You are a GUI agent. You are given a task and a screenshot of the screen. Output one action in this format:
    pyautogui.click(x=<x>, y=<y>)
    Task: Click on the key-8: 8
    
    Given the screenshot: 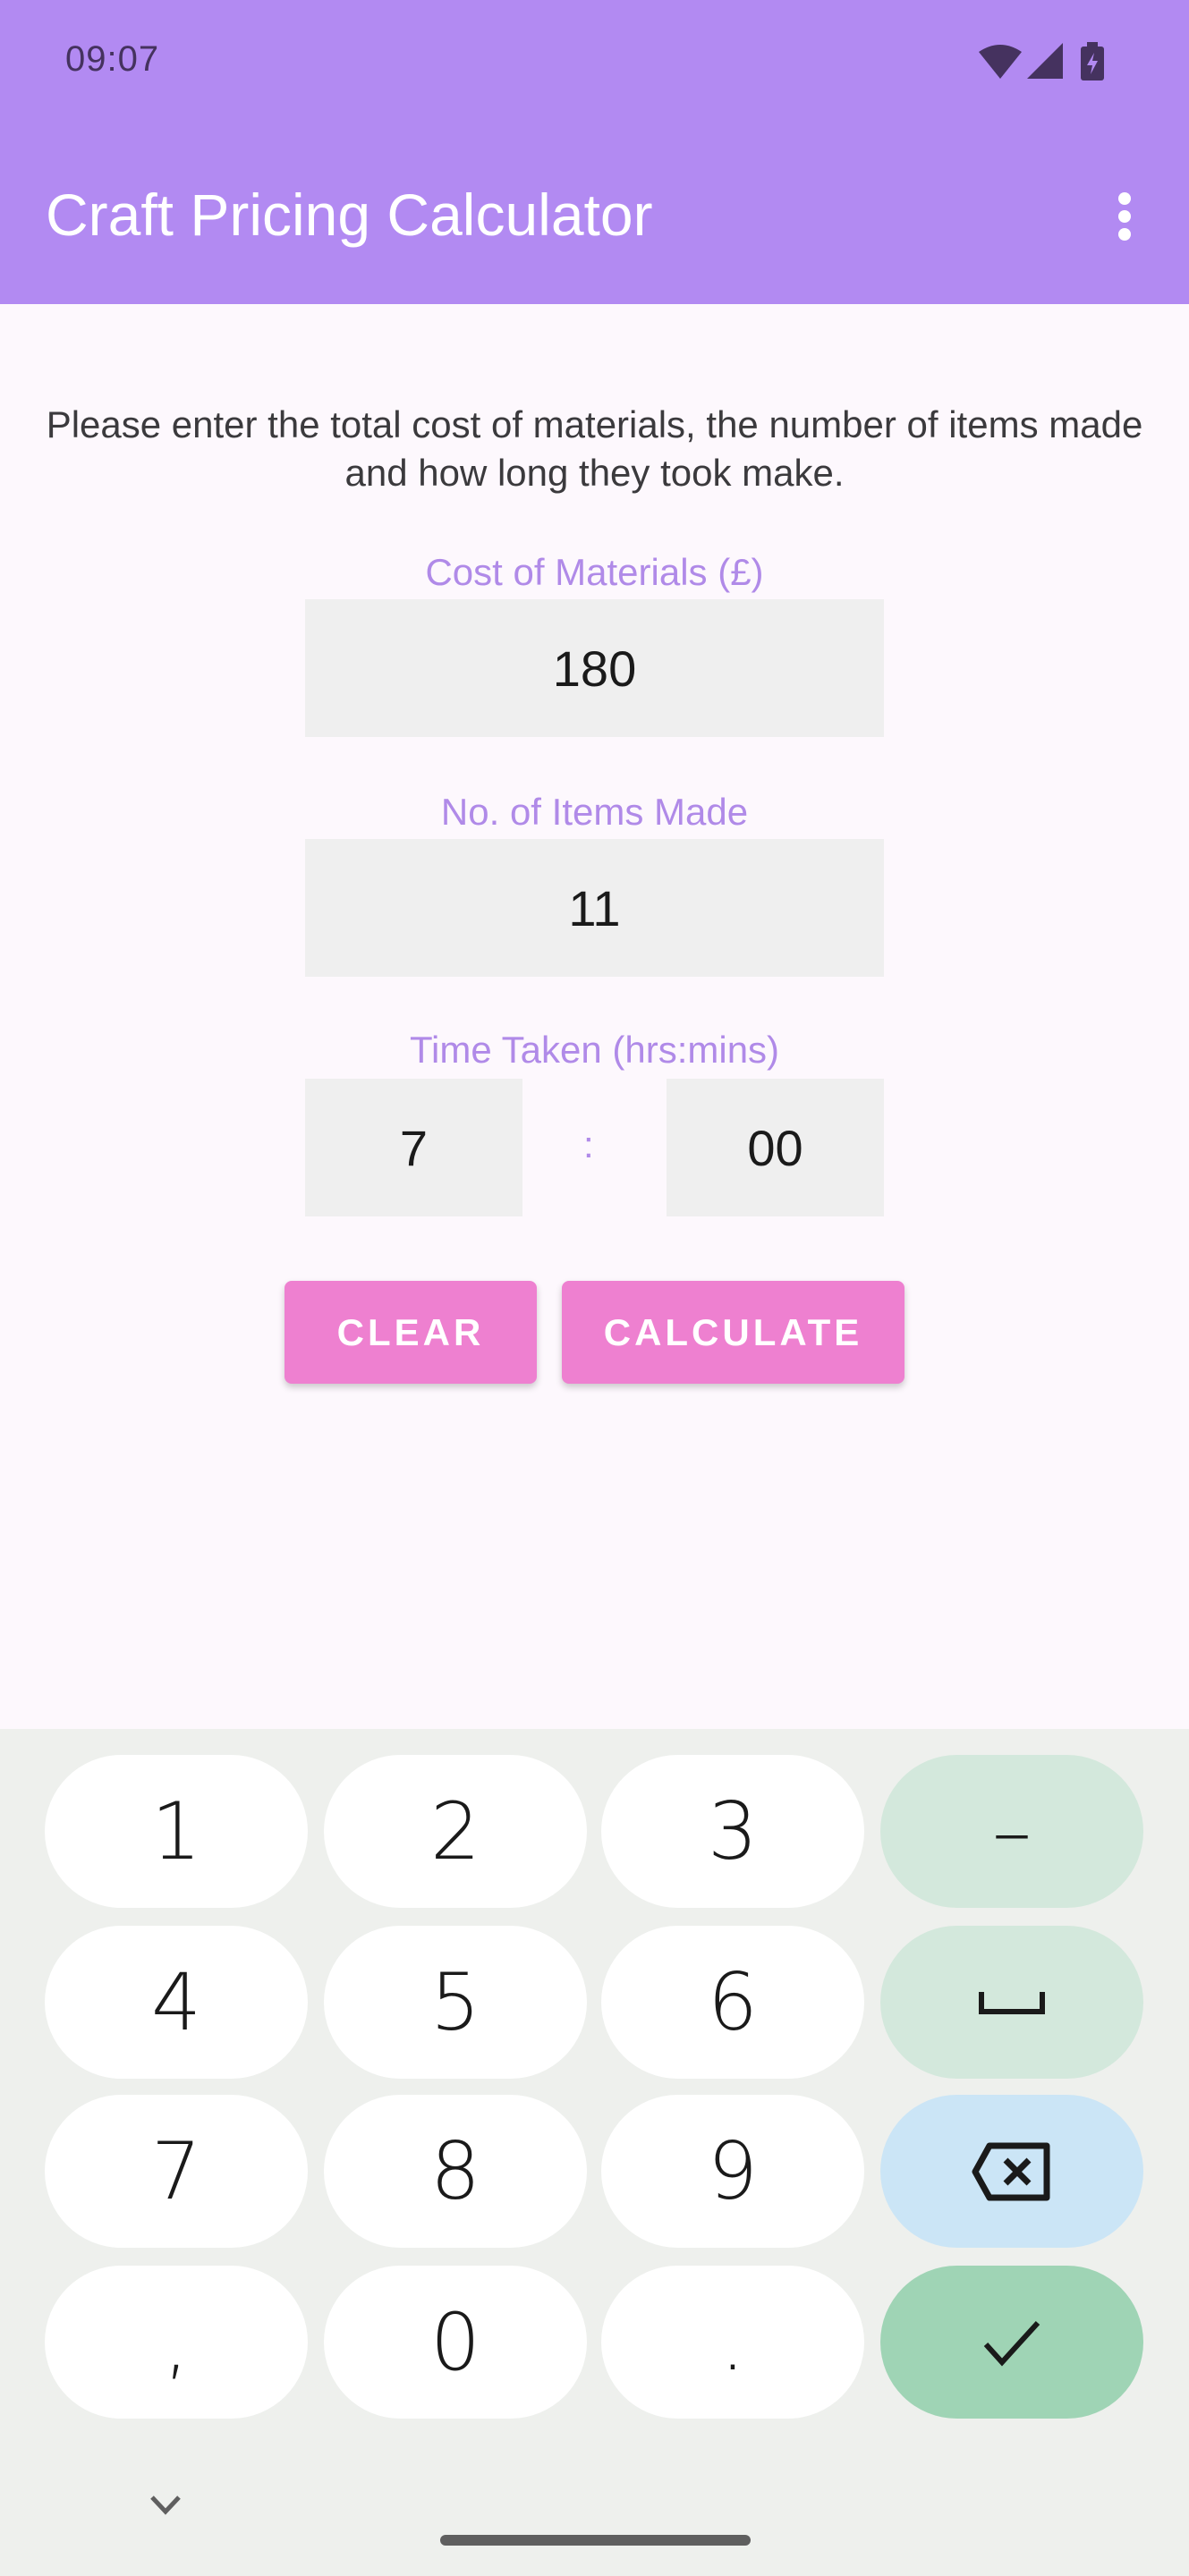 What is the action you would take?
    pyautogui.click(x=455, y=2171)
    